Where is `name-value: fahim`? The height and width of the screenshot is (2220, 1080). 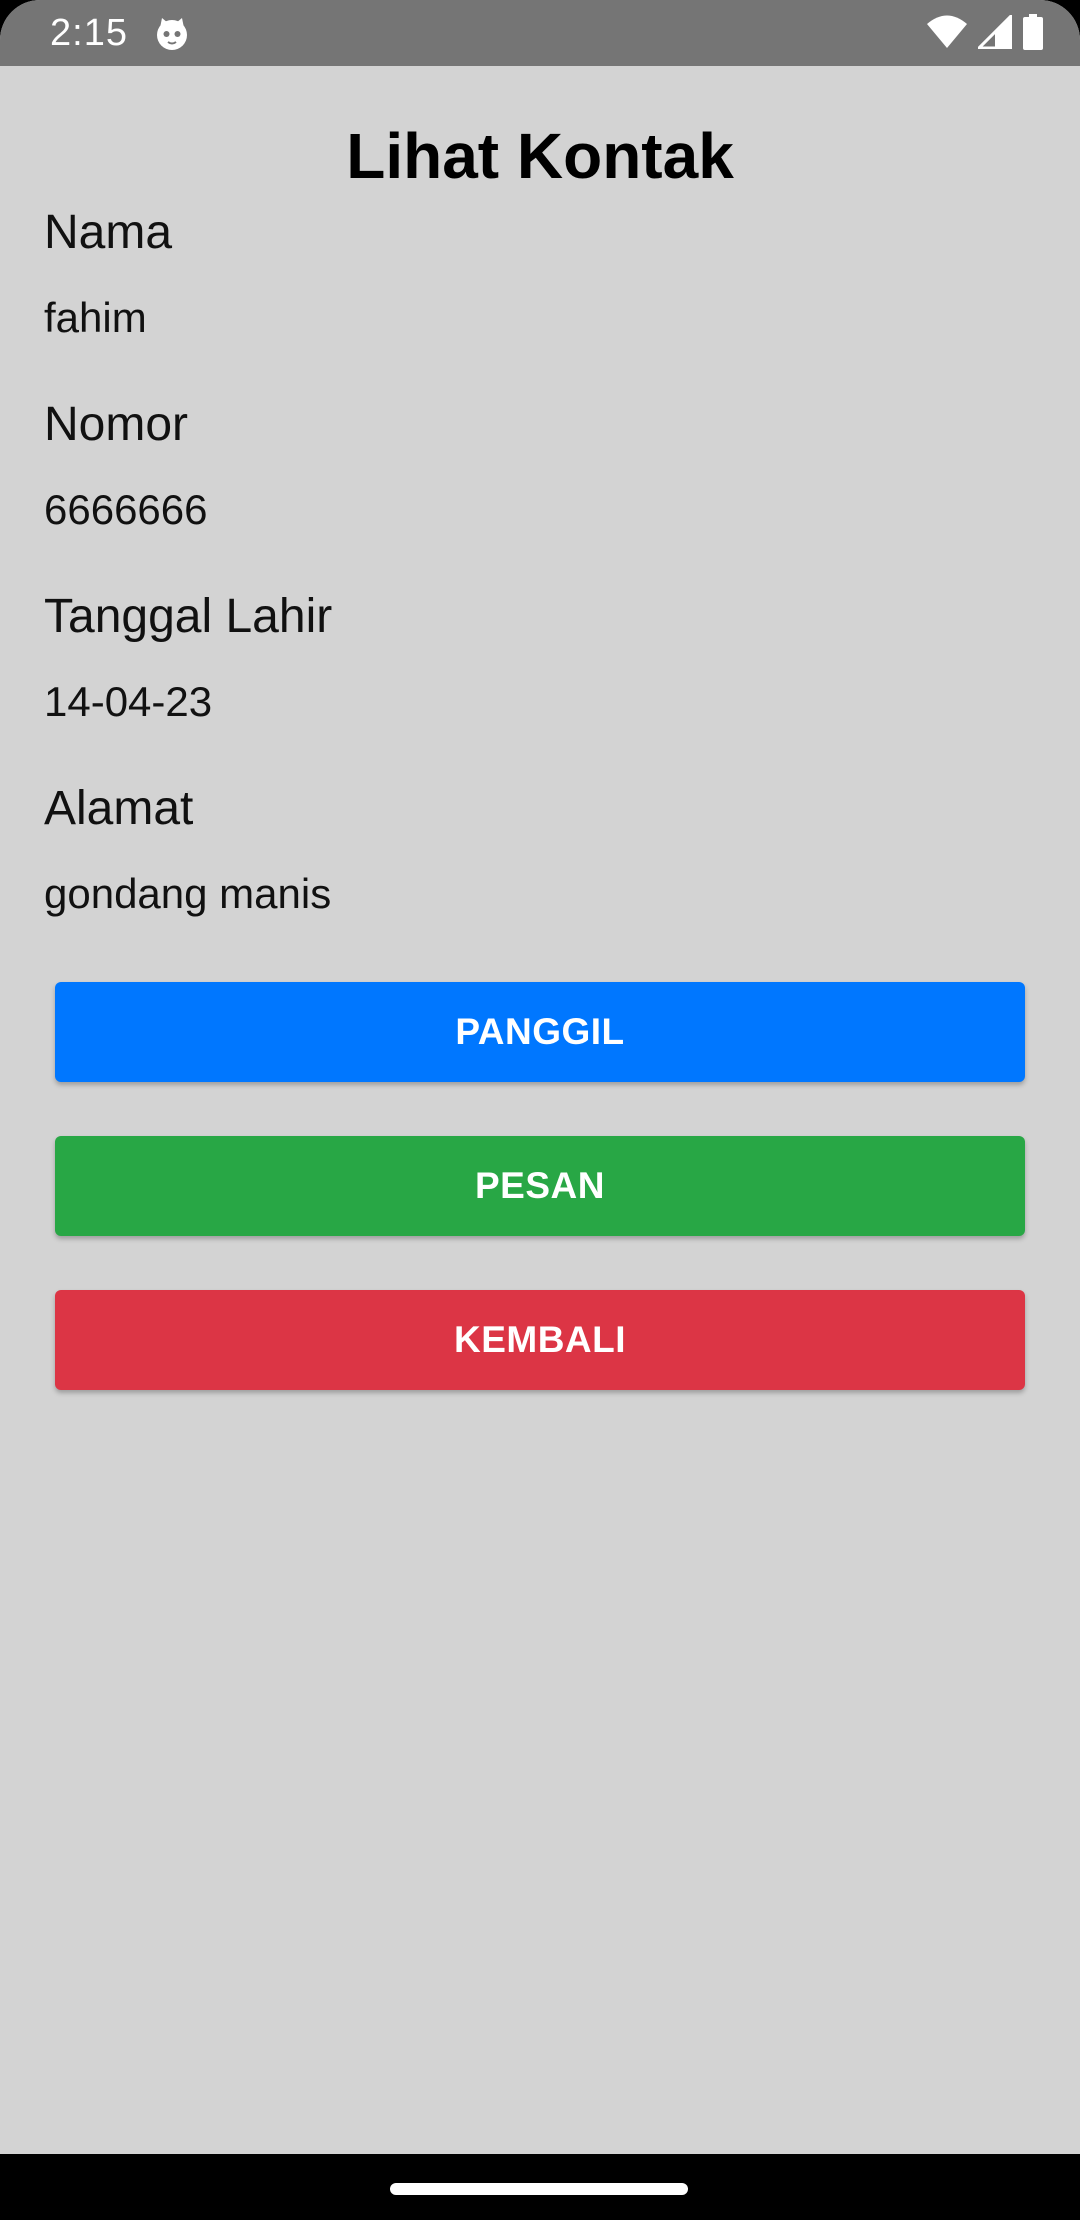
name-value: fahim is located at coordinates (95, 317).